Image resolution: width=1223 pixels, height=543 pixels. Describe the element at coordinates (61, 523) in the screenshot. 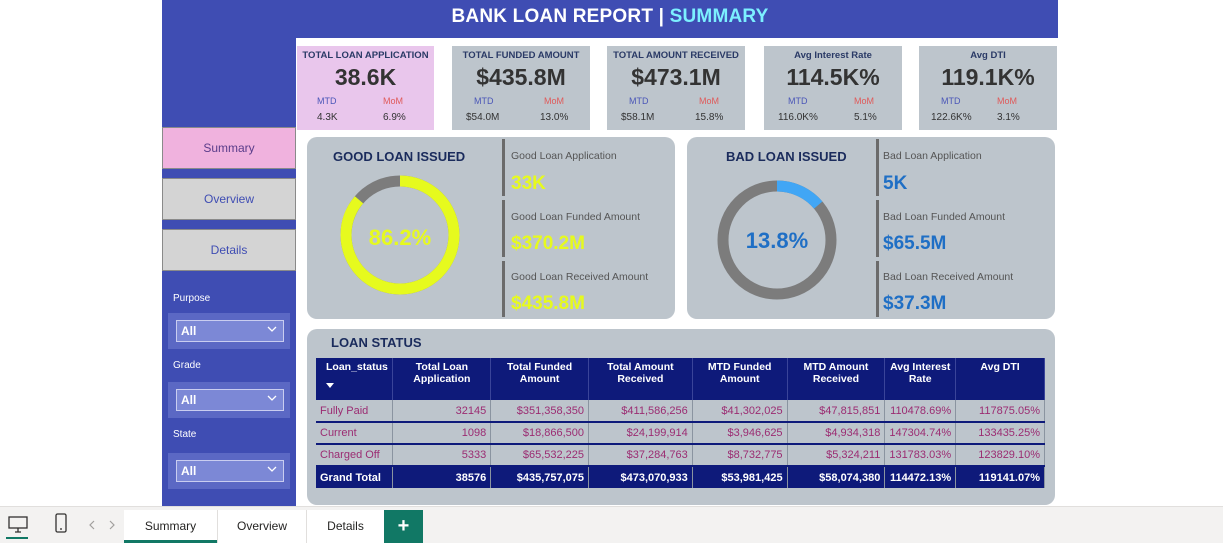

I see `mobile-view-icon` at that location.